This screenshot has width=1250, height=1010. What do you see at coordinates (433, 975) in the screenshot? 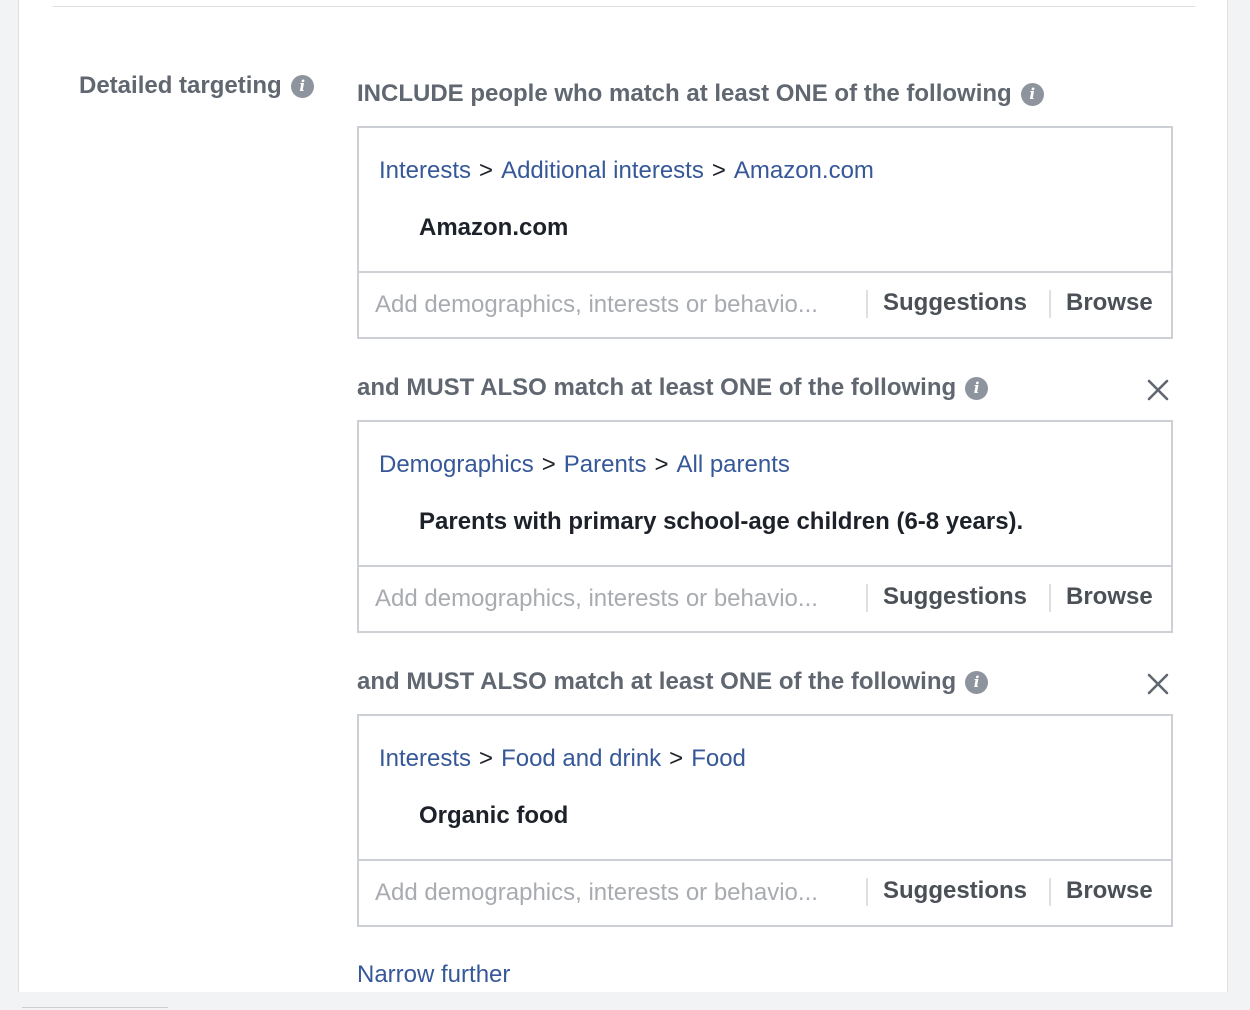
I see `narrow-further-link: Narrow further` at bounding box center [433, 975].